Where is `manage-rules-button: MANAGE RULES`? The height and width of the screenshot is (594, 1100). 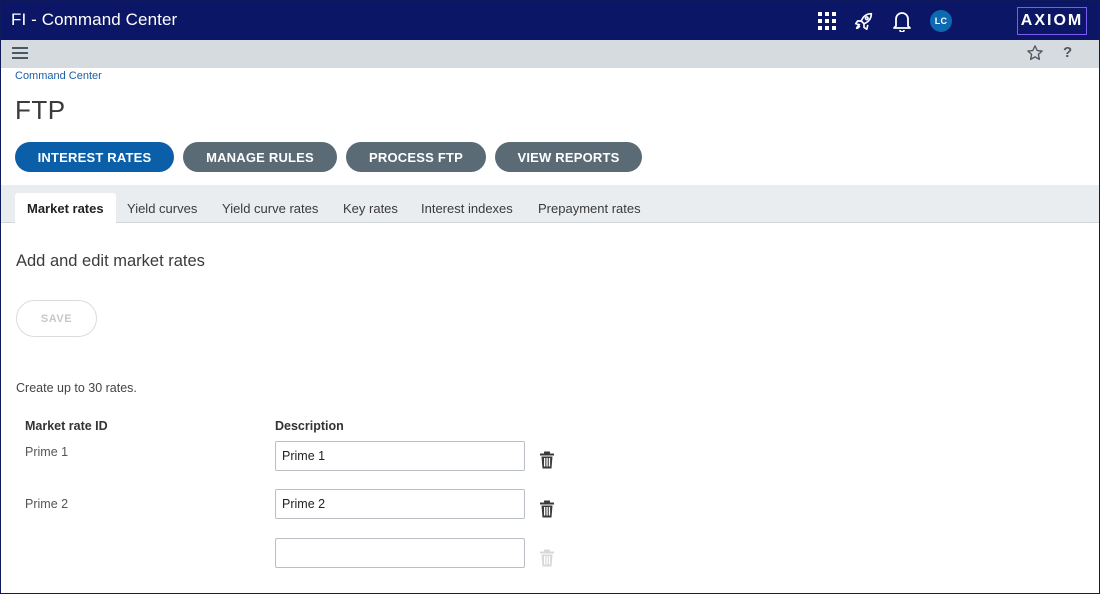
manage-rules-button: MANAGE RULES is located at coordinates (260, 157).